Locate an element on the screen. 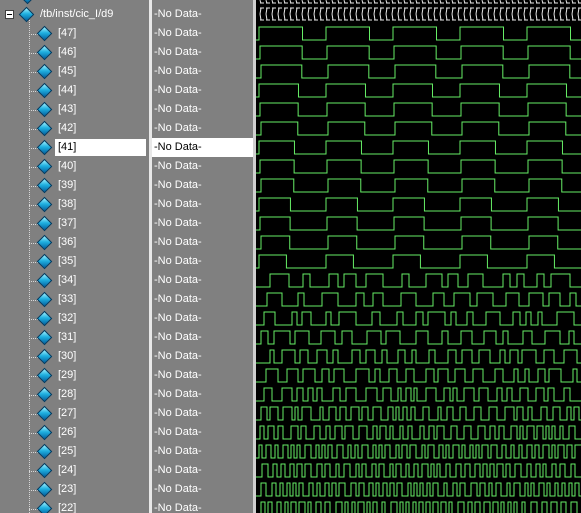 This screenshot has width=581, height=513. signal-row: [31] is located at coordinates (74, 337).